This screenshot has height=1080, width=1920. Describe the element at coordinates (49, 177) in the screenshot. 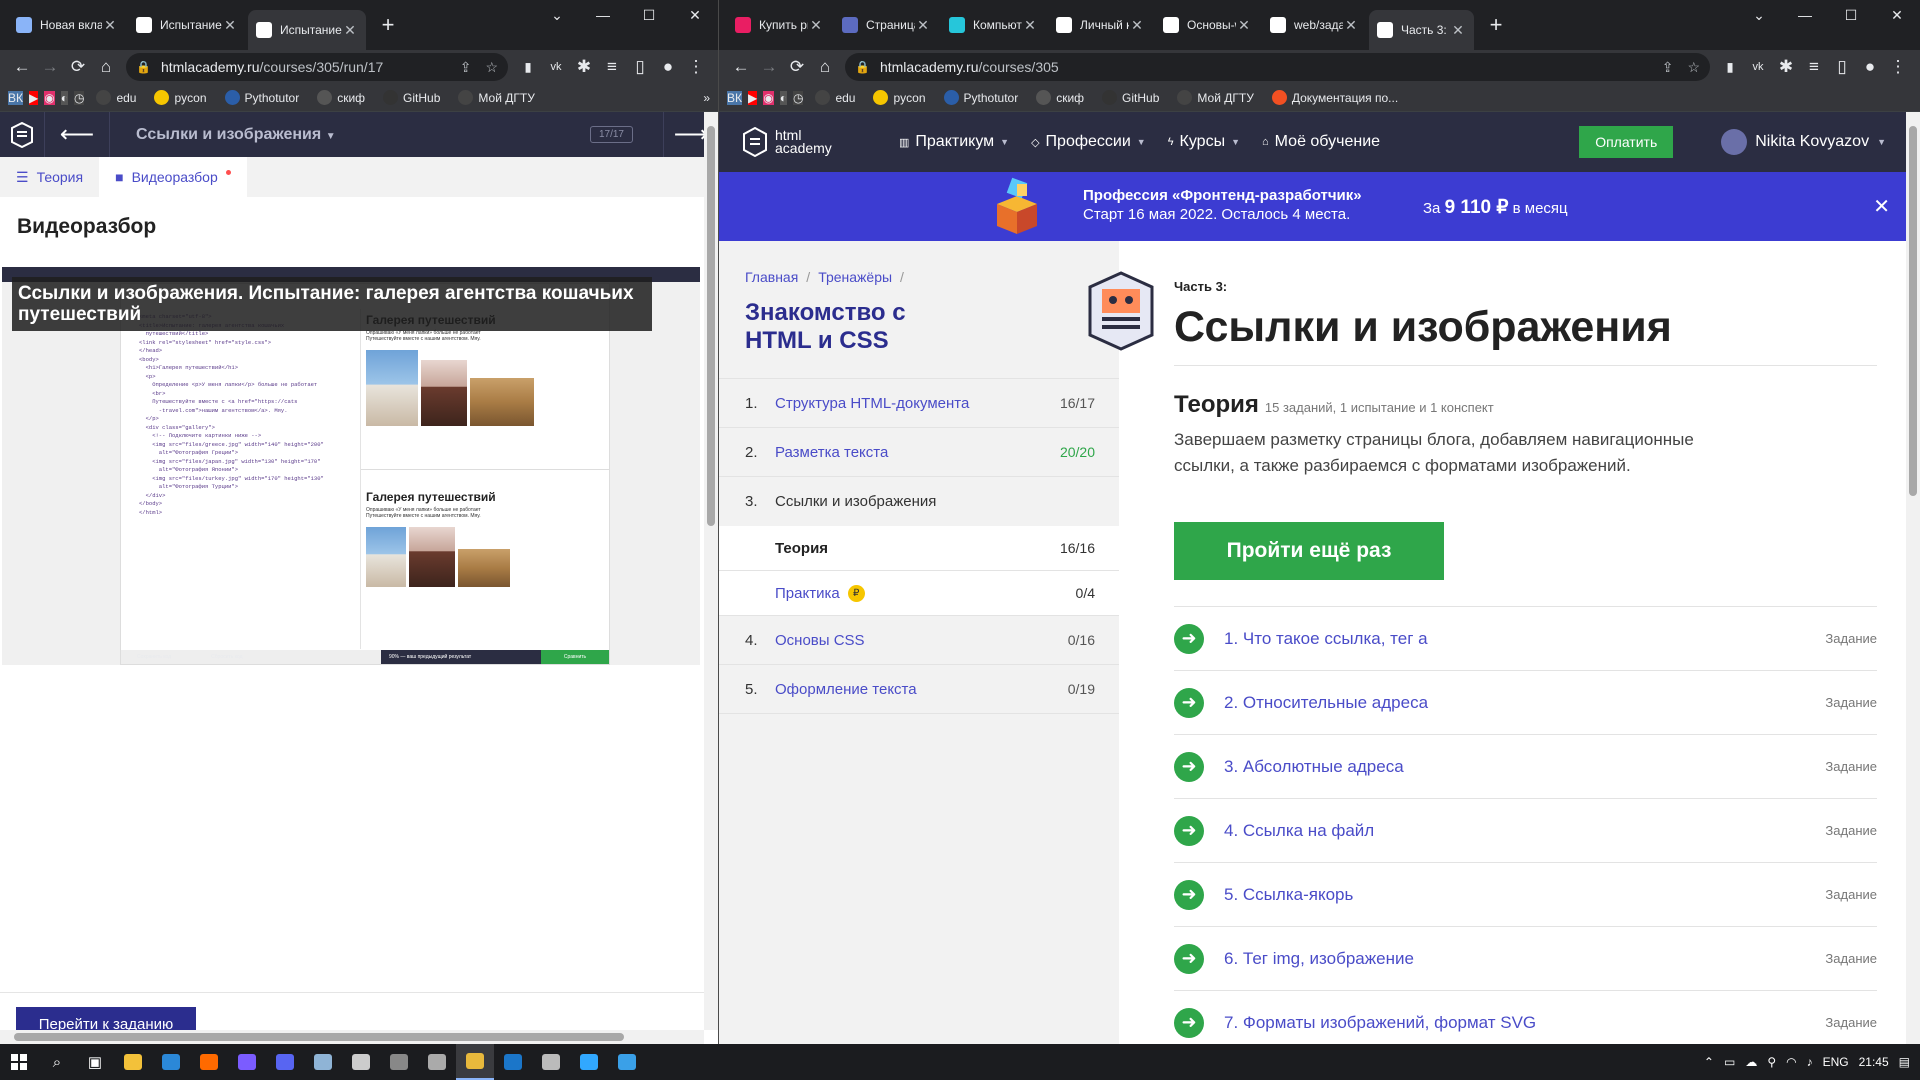

I see `tab-theory: ☰ Теория` at that location.